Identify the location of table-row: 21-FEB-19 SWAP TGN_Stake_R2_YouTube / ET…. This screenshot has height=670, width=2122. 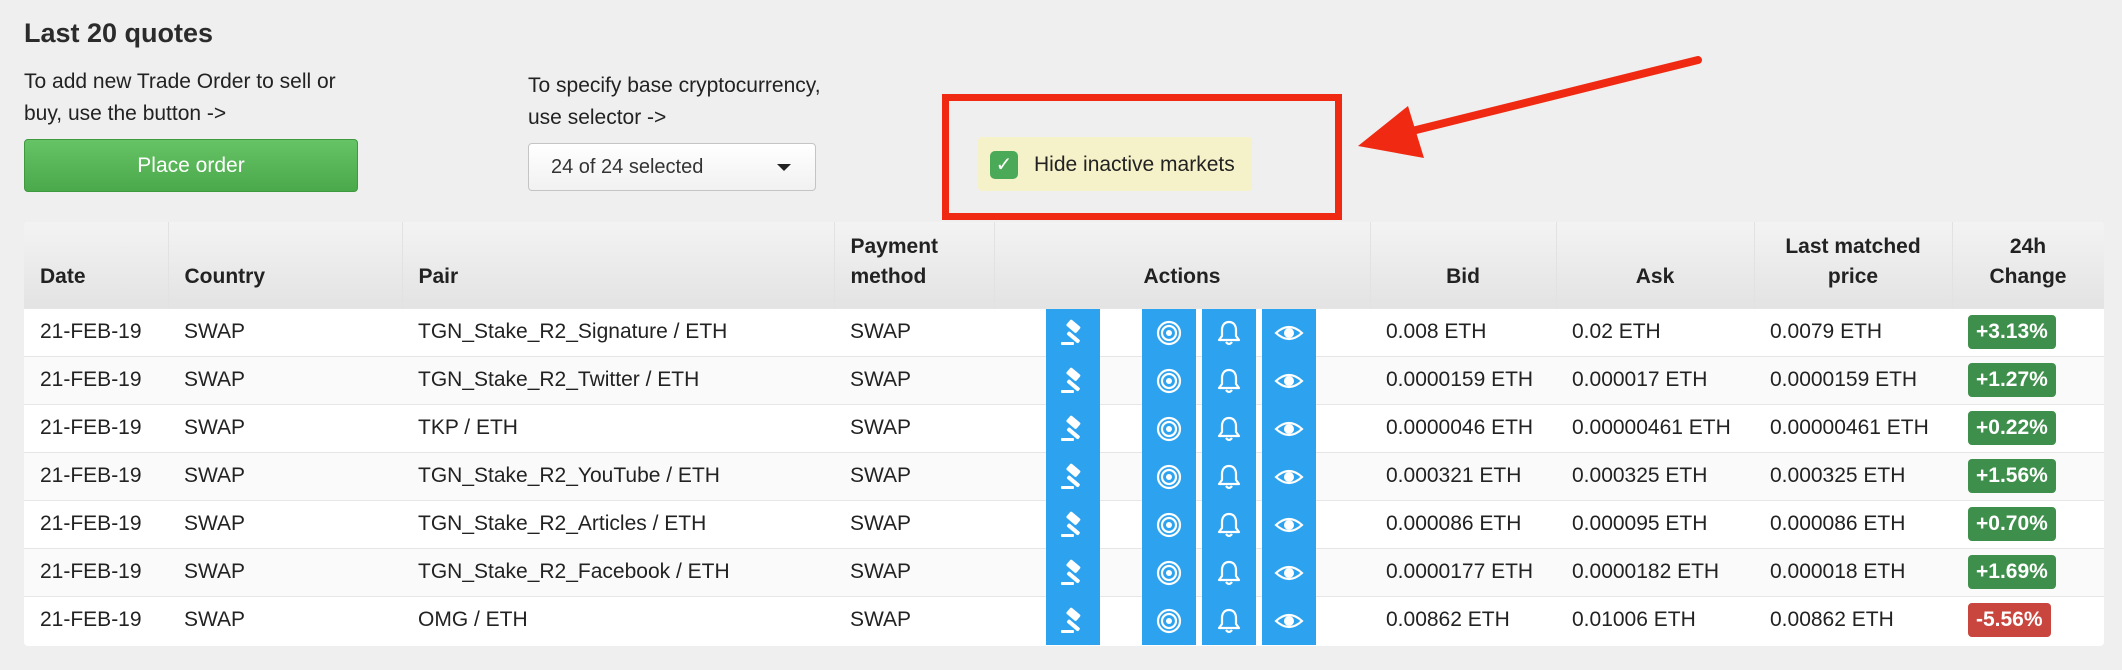
(1064, 476).